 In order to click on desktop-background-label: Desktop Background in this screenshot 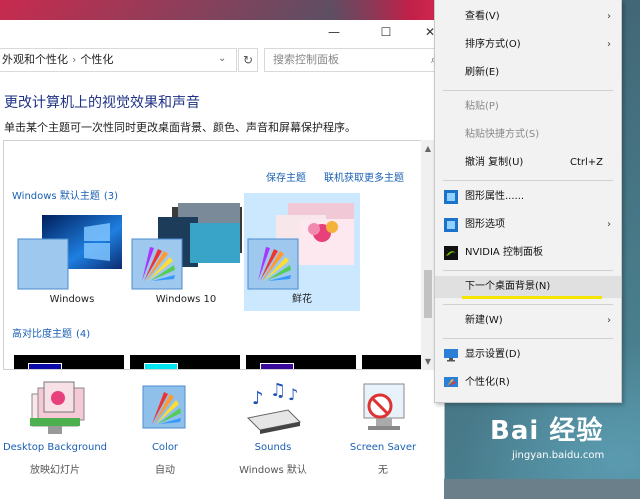, I will do `click(55, 447)`.